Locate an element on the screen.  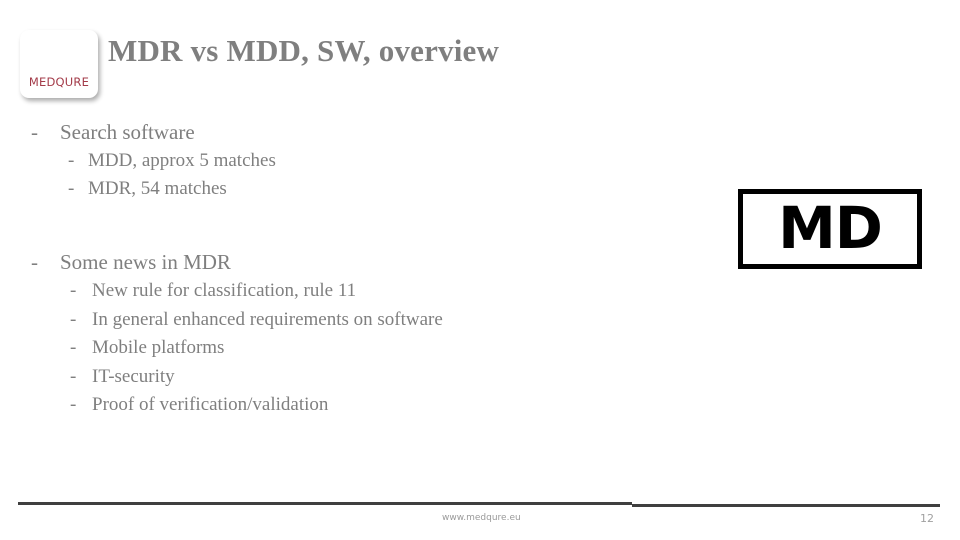
footer-website-url: www.medqure.eu is located at coordinates (481, 518).